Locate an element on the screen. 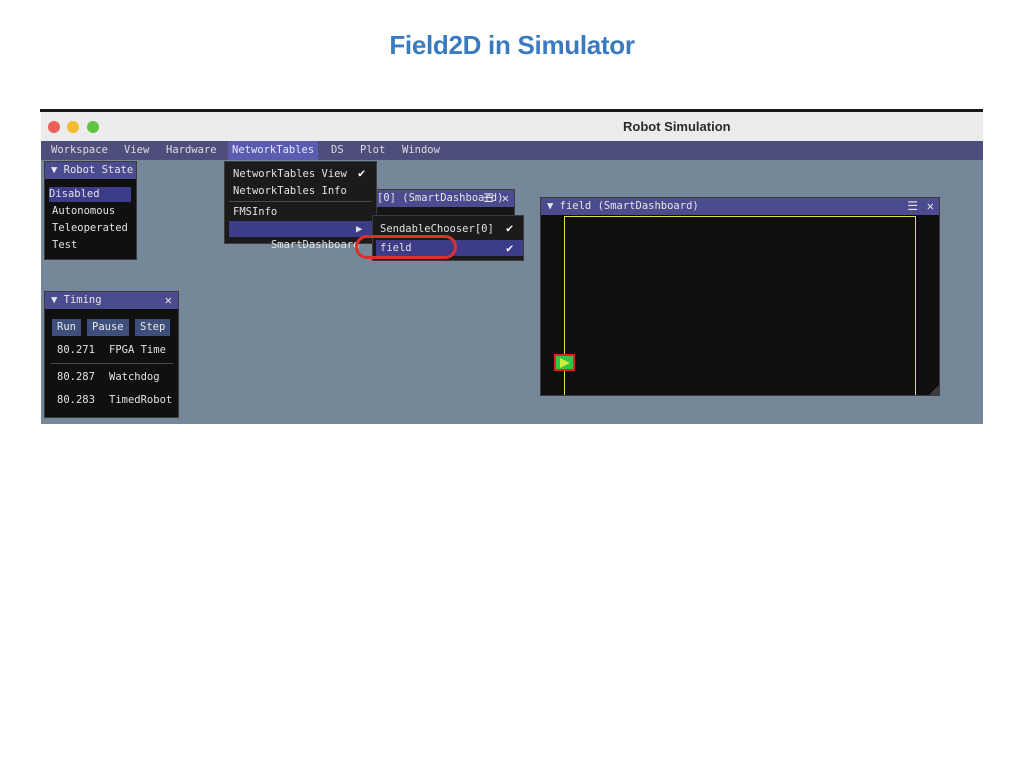  slide-title: Field2D in Simulator is located at coordinates (512, 45).